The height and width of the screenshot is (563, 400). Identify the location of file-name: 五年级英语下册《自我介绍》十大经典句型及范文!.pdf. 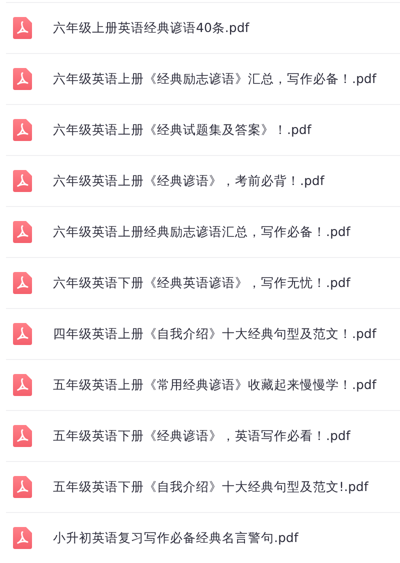
(210, 487).